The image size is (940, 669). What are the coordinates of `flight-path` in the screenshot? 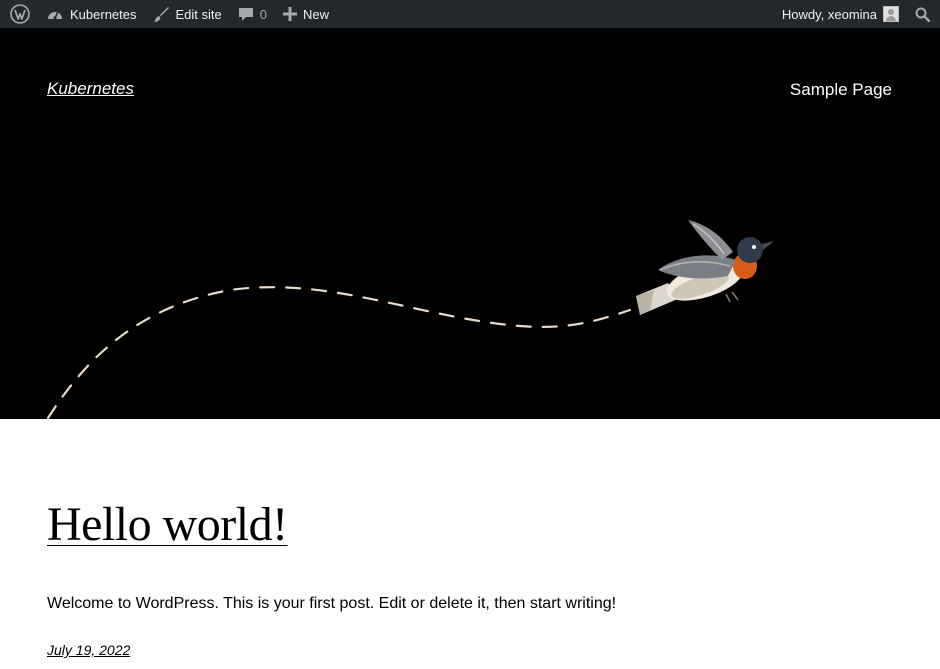 It's located at (339, 352).